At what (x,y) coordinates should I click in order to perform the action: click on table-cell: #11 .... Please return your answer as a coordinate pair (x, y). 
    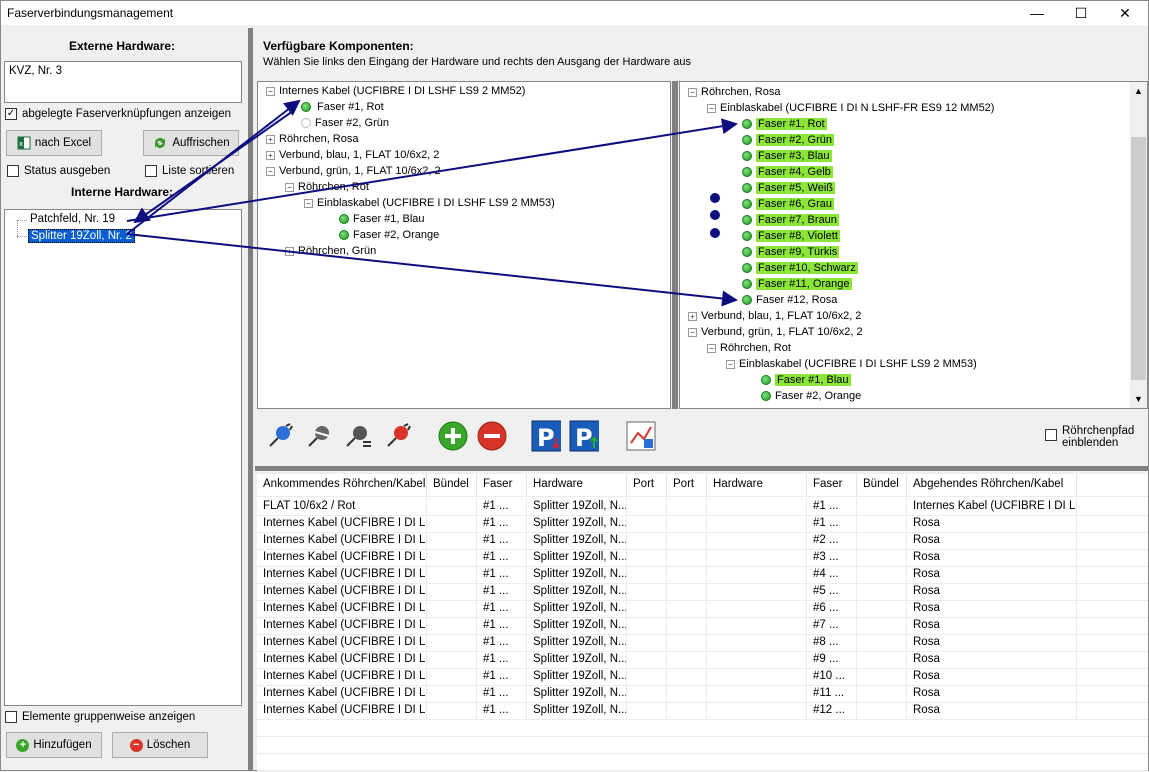
    Looking at the image, I should click on (832, 693).